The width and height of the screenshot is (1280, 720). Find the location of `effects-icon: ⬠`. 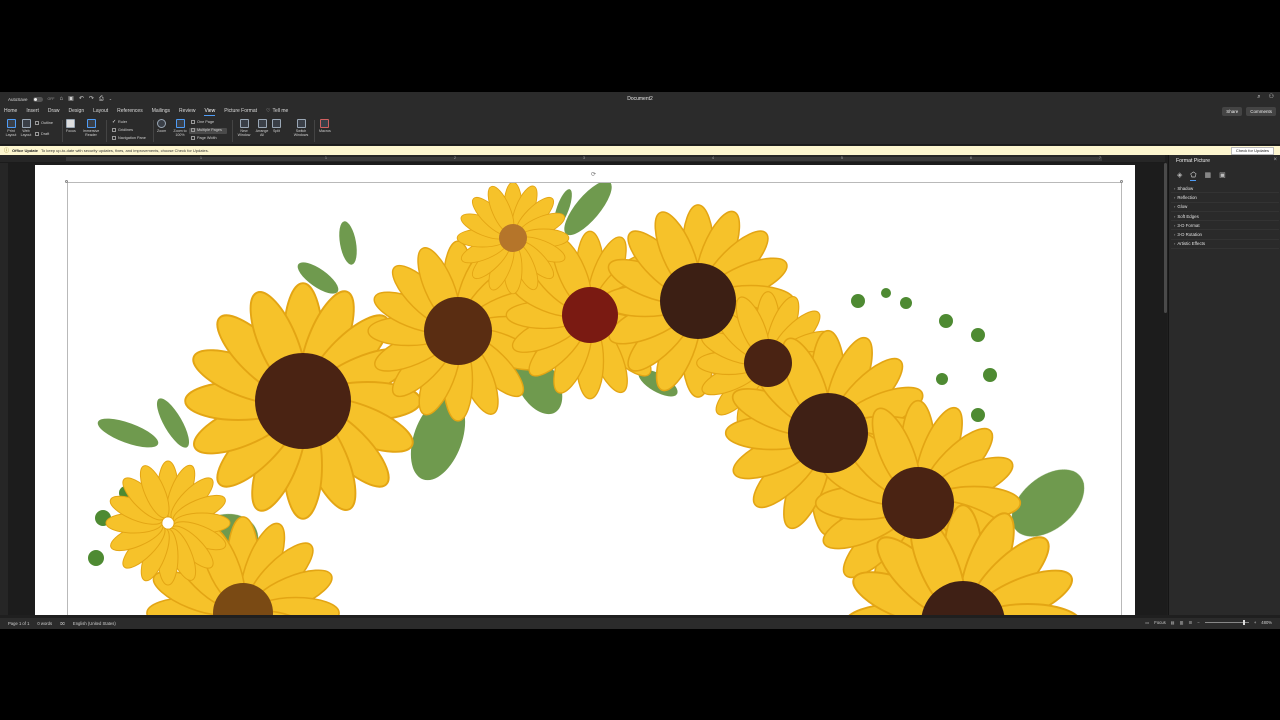

effects-icon: ⬠ is located at coordinates (1193, 176).